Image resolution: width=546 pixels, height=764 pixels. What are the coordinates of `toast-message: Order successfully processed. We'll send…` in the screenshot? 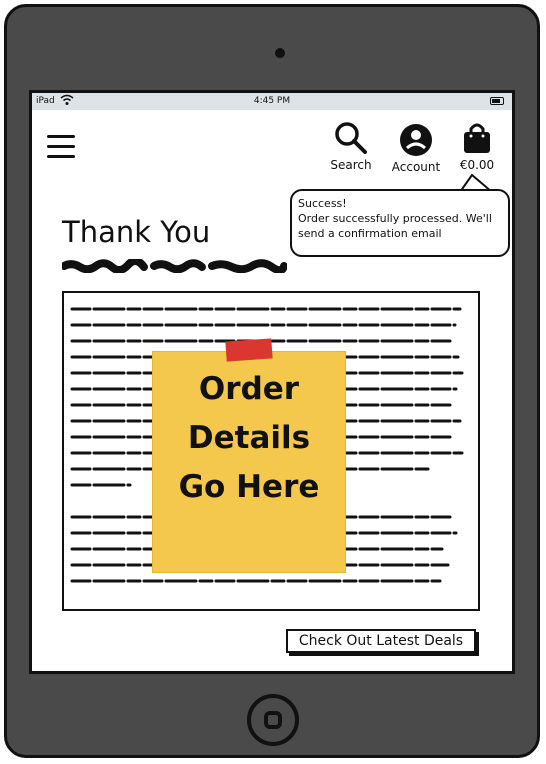 It's located at (395, 226).